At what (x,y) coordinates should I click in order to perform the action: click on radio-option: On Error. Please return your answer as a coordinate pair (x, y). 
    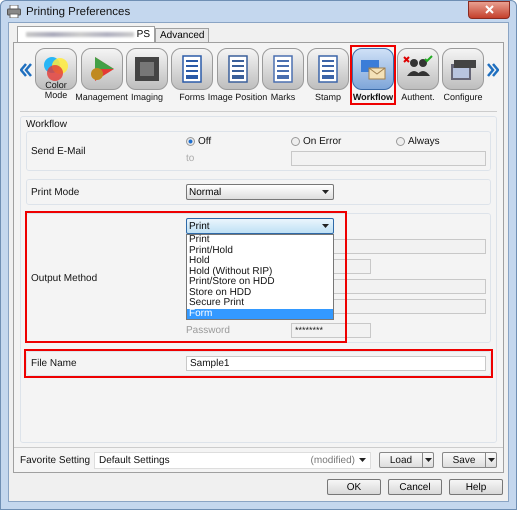
    Looking at the image, I should click on (343, 141).